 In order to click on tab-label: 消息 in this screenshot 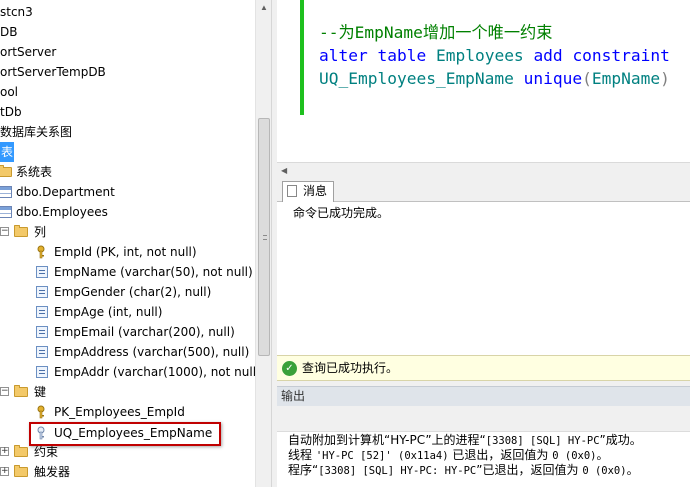, I will do `click(315, 191)`.